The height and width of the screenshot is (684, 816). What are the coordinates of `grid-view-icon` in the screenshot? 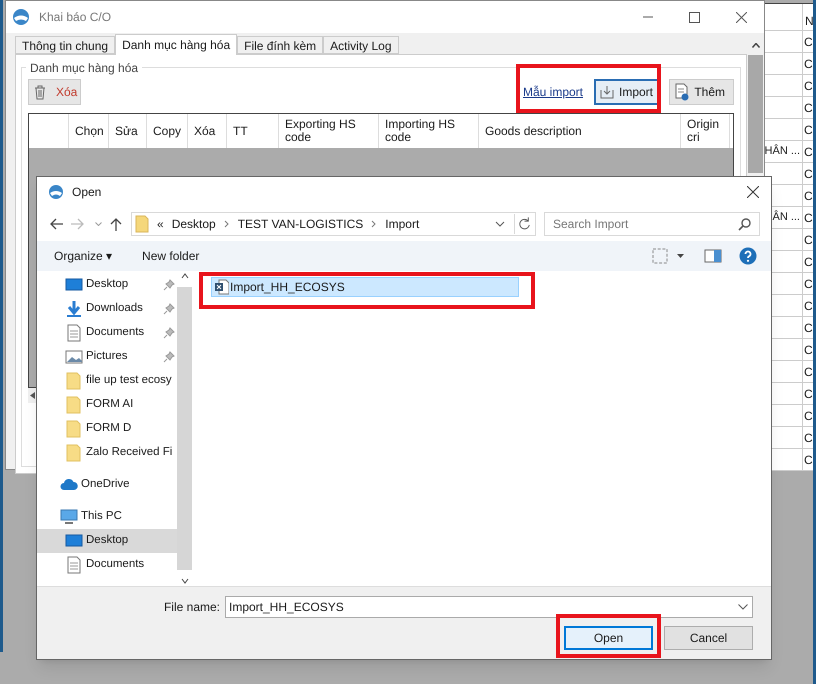 It's located at (660, 256).